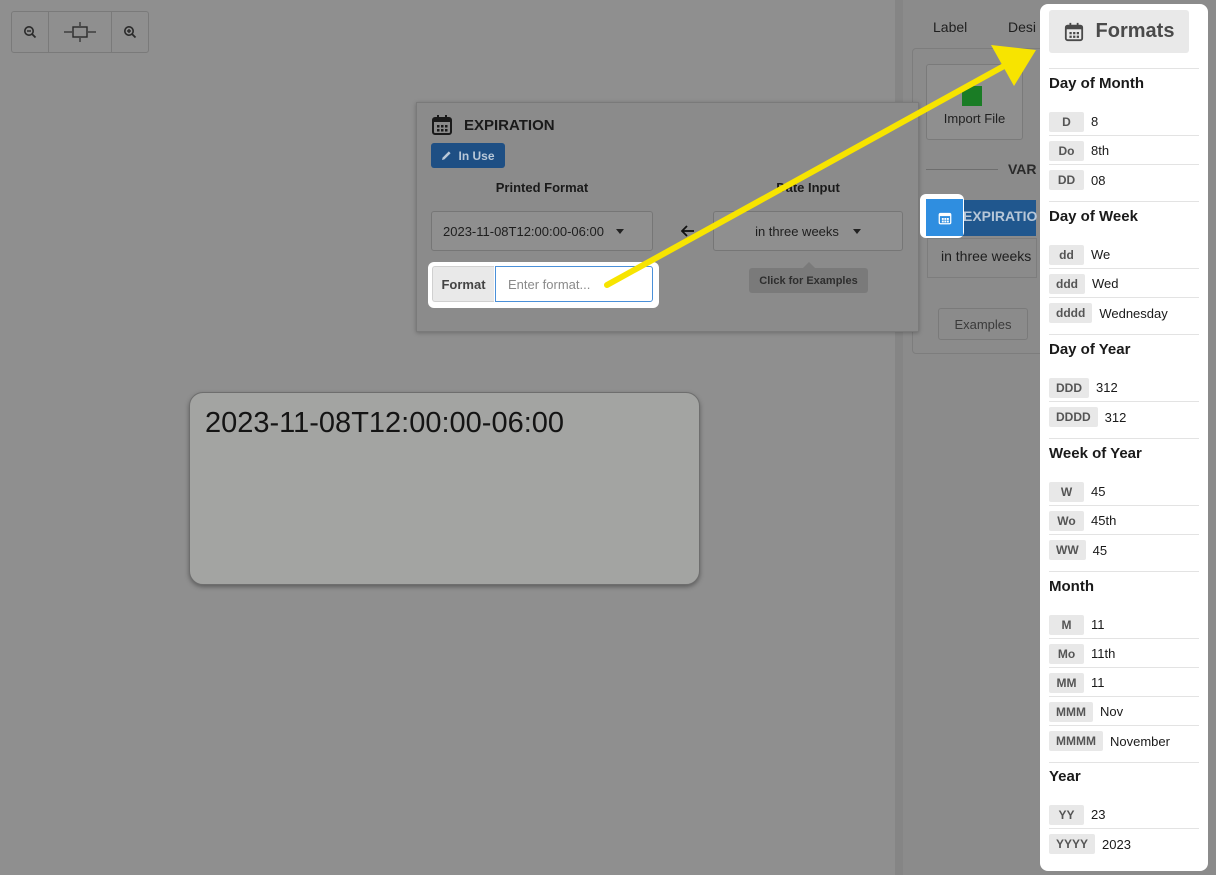  I want to click on format-token: DDD, so click(1069, 387).